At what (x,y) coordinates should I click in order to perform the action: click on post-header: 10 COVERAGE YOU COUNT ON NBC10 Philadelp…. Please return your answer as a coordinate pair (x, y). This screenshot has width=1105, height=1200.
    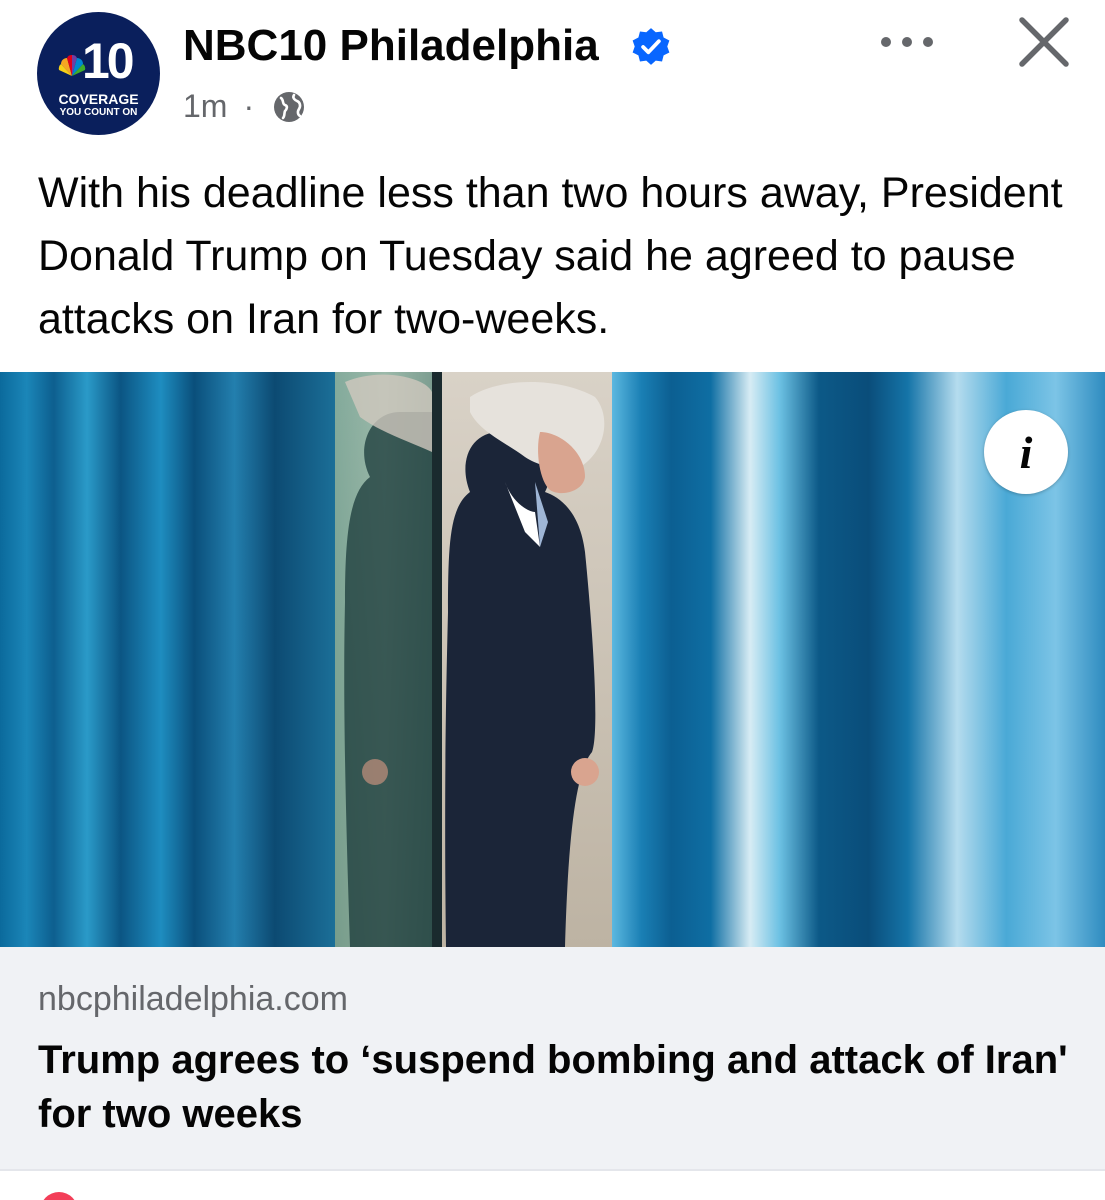
    Looking at the image, I should click on (552, 75).